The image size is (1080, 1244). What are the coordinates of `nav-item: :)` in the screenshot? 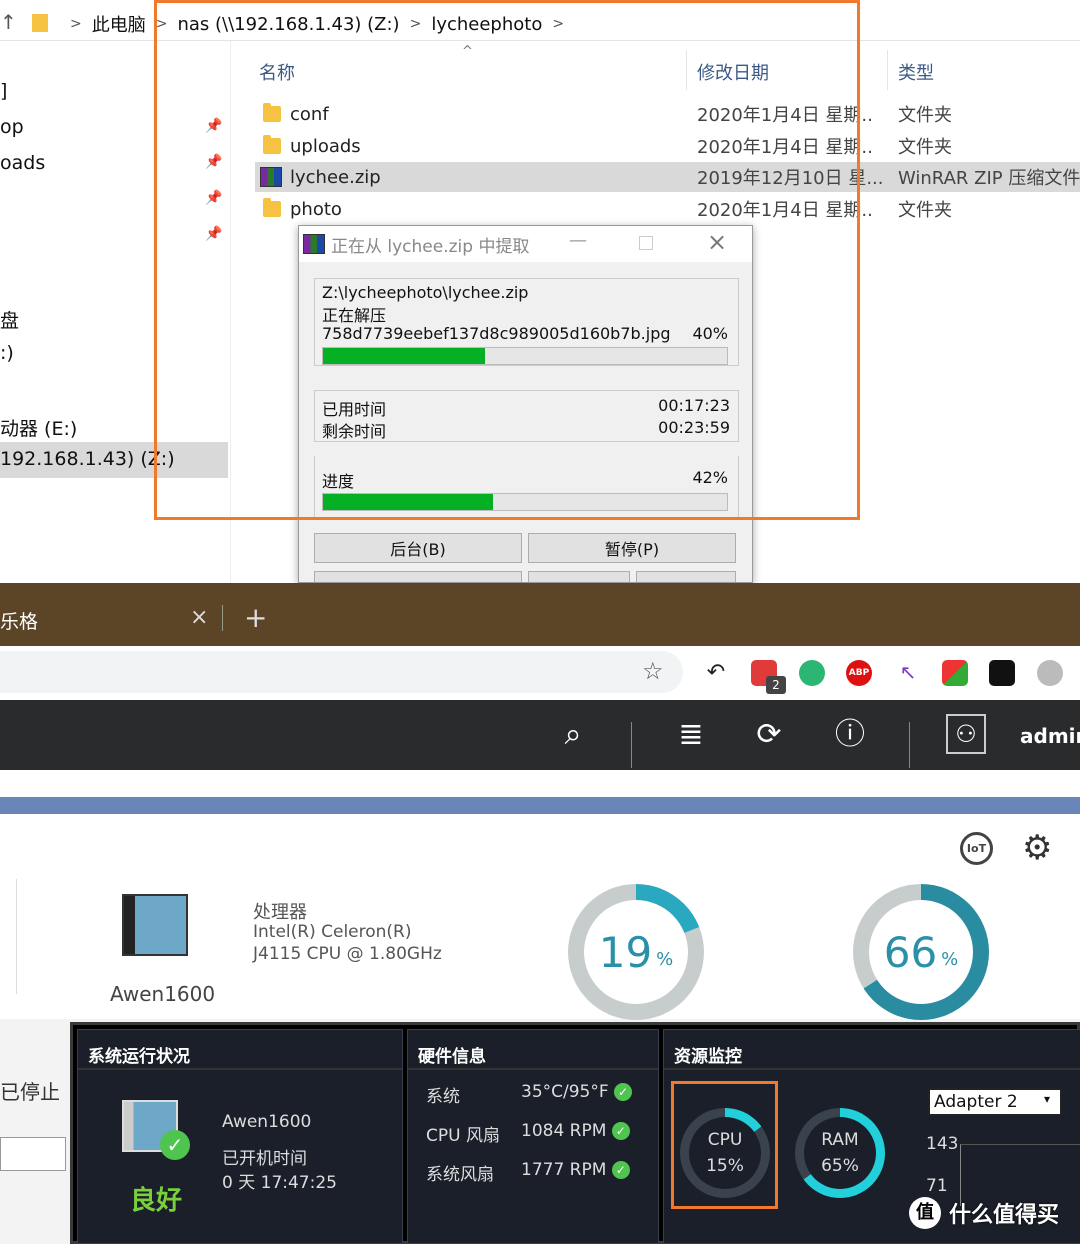 It's located at (7, 353).